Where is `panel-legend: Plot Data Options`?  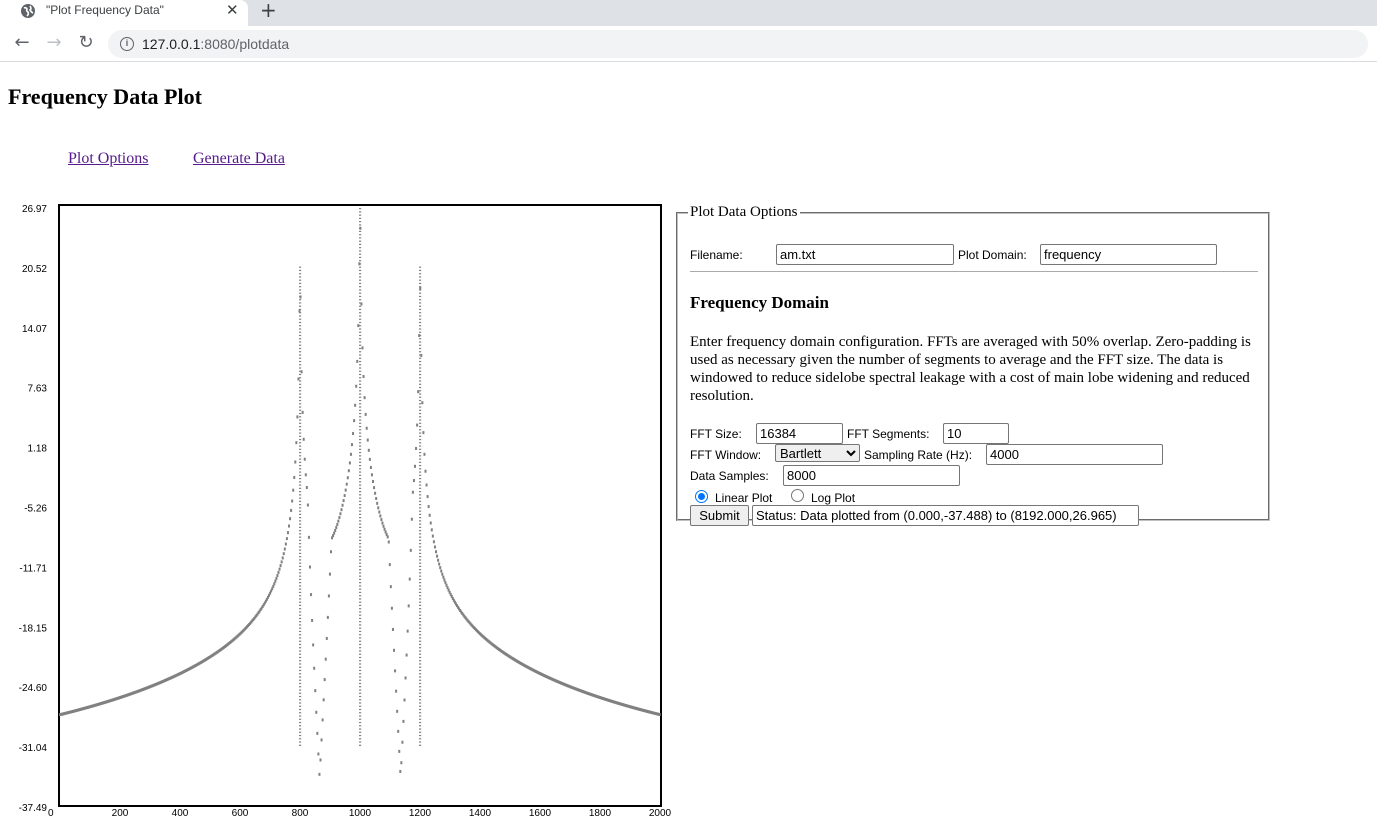 panel-legend: Plot Data Options is located at coordinates (744, 212).